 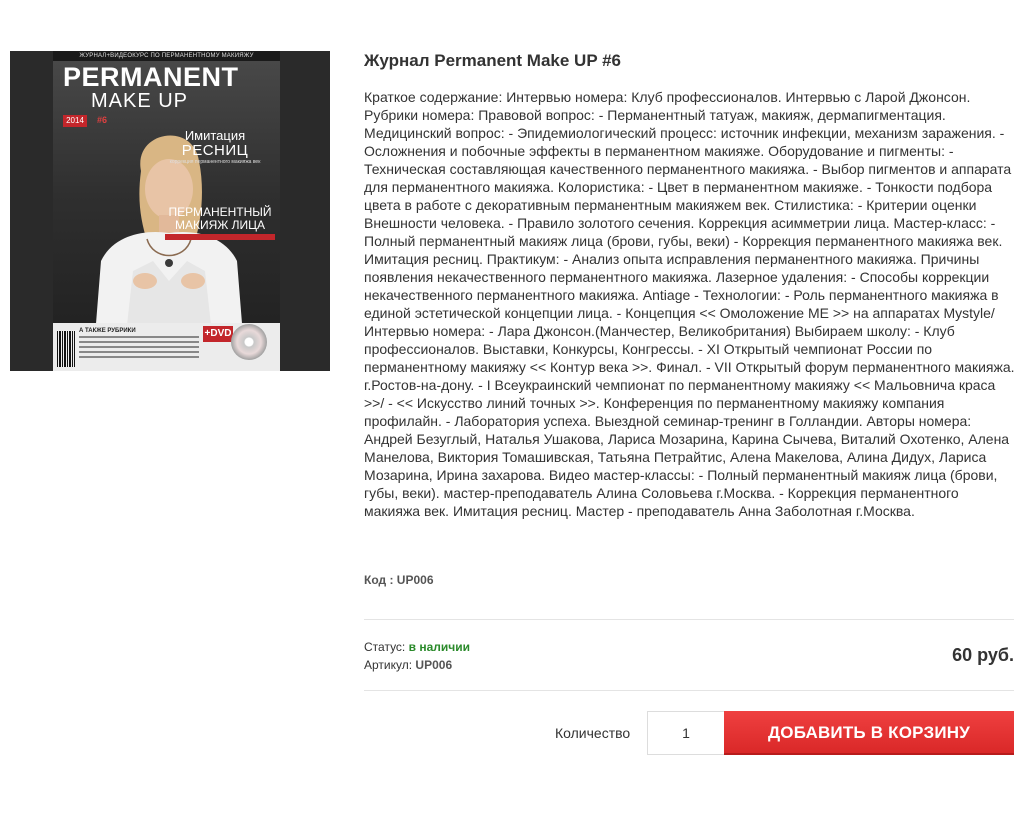 What do you see at coordinates (388, 665) in the screenshot?
I see `product-sku-label: Артикул:` at bounding box center [388, 665].